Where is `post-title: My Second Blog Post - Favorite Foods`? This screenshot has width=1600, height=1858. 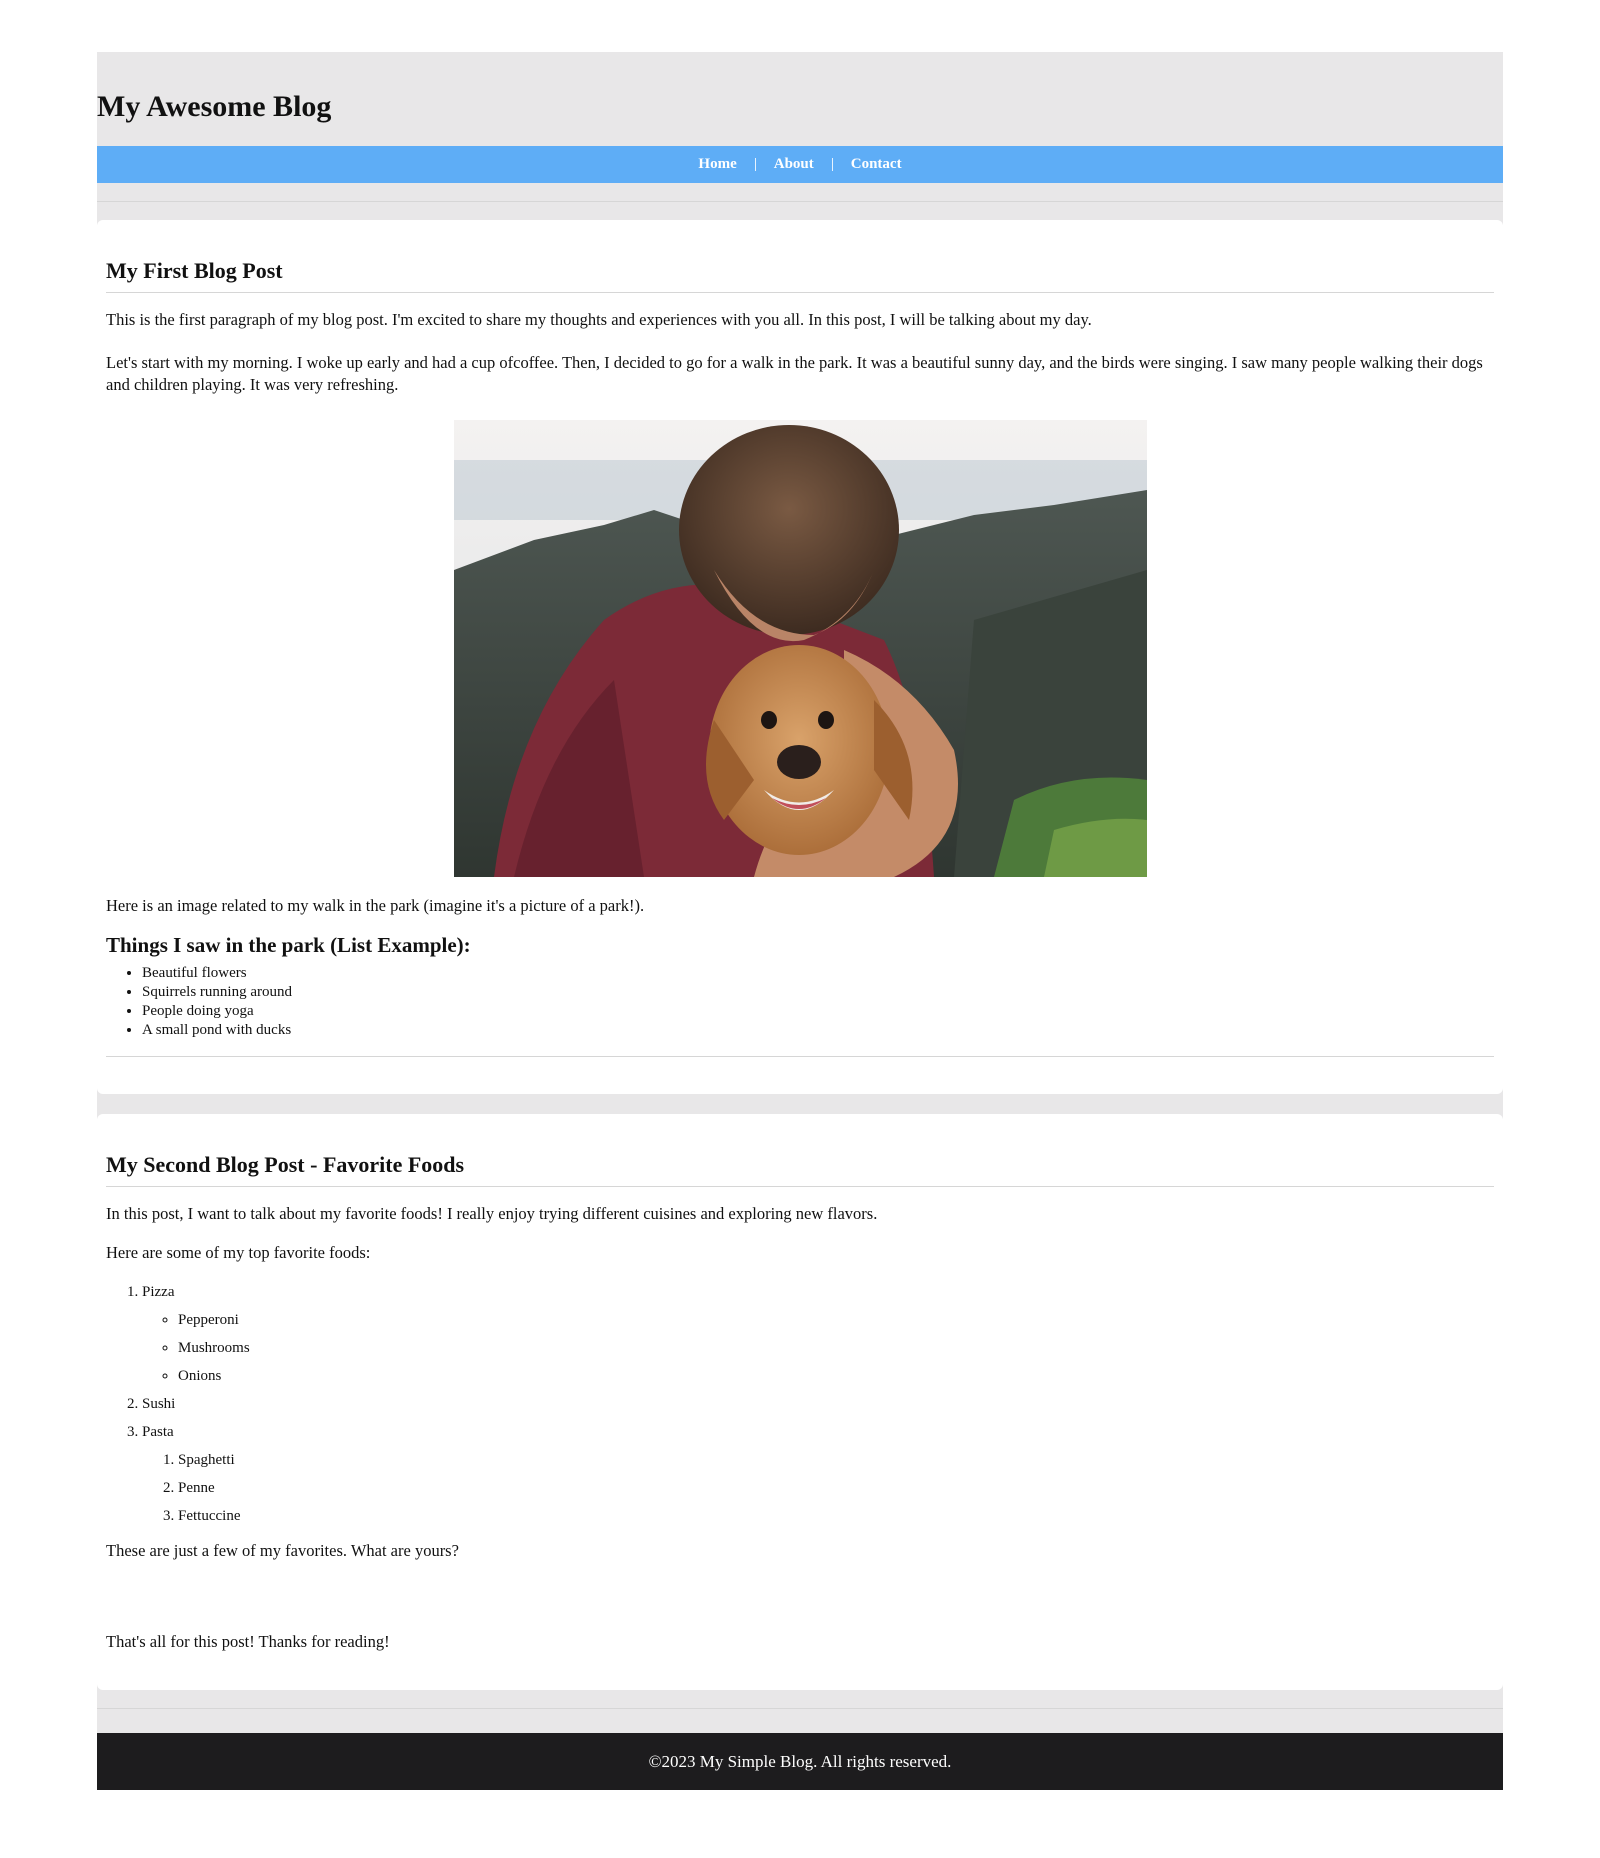
post-title: My Second Blog Post - Favorite Foods is located at coordinates (800, 1169).